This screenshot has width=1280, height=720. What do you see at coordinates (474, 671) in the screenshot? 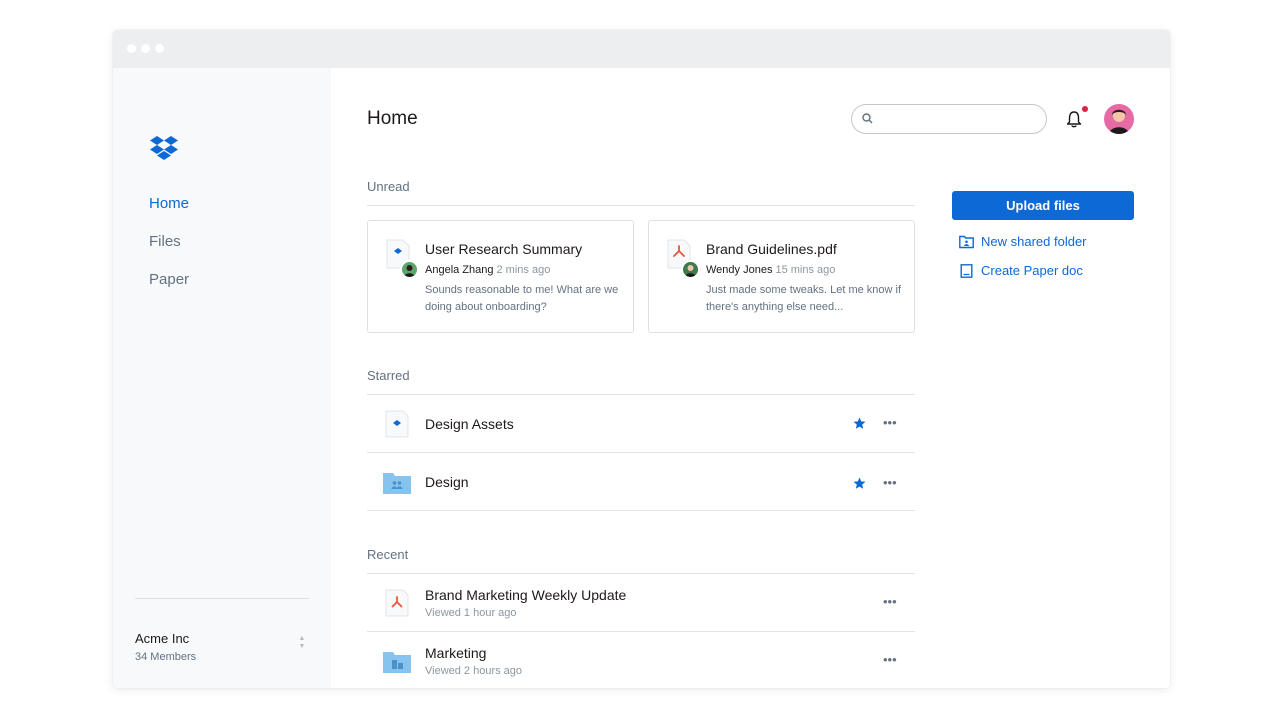
I see `row-subtitle: Viewed 2 hours ago` at bounding box center [474, 671].